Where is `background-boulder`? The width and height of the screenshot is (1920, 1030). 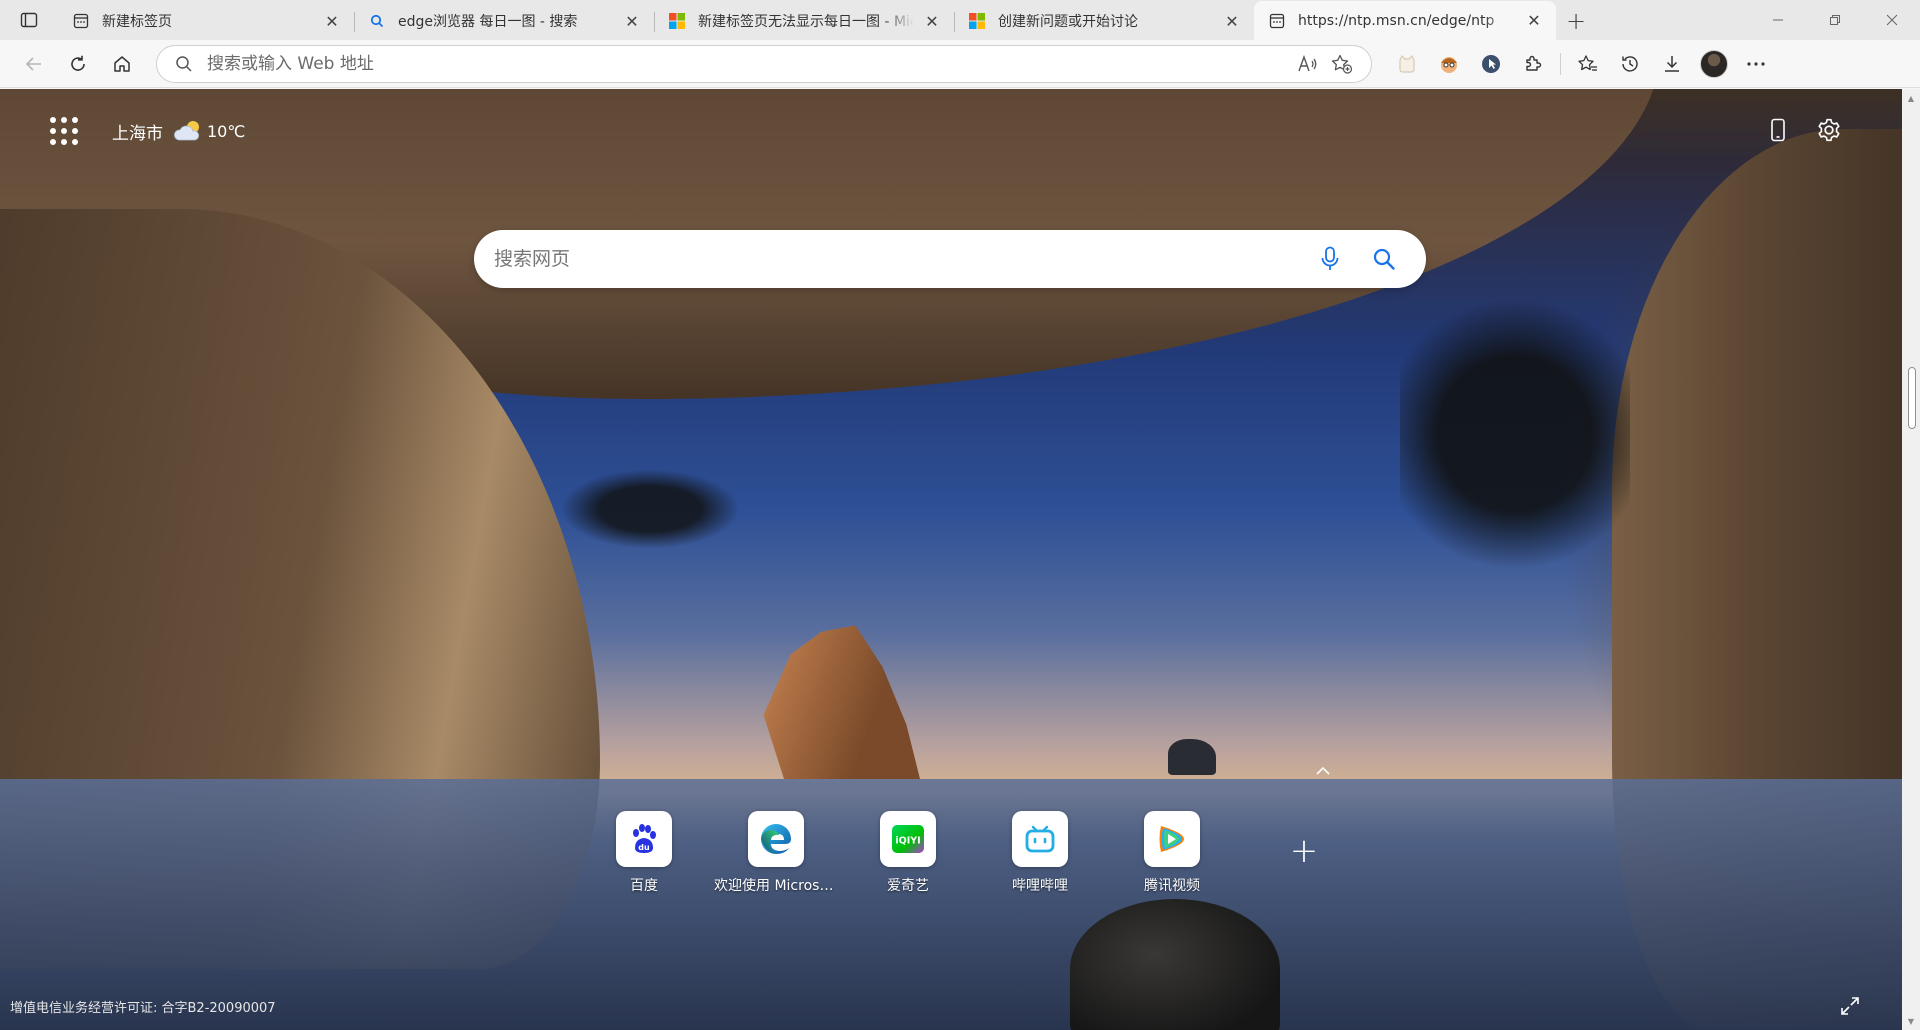 background-boulder is located at coordinates (1175, 964).